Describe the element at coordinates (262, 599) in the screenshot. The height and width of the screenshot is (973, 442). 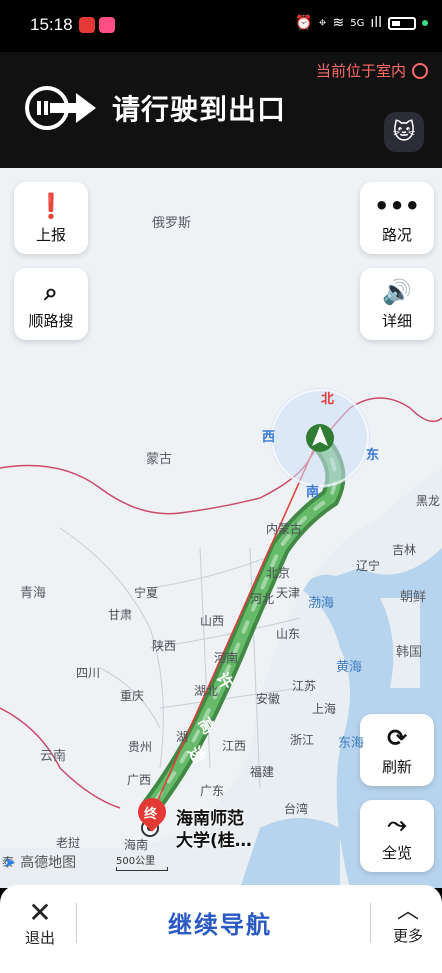
I see `map-label-hebei: 河北` at that location.